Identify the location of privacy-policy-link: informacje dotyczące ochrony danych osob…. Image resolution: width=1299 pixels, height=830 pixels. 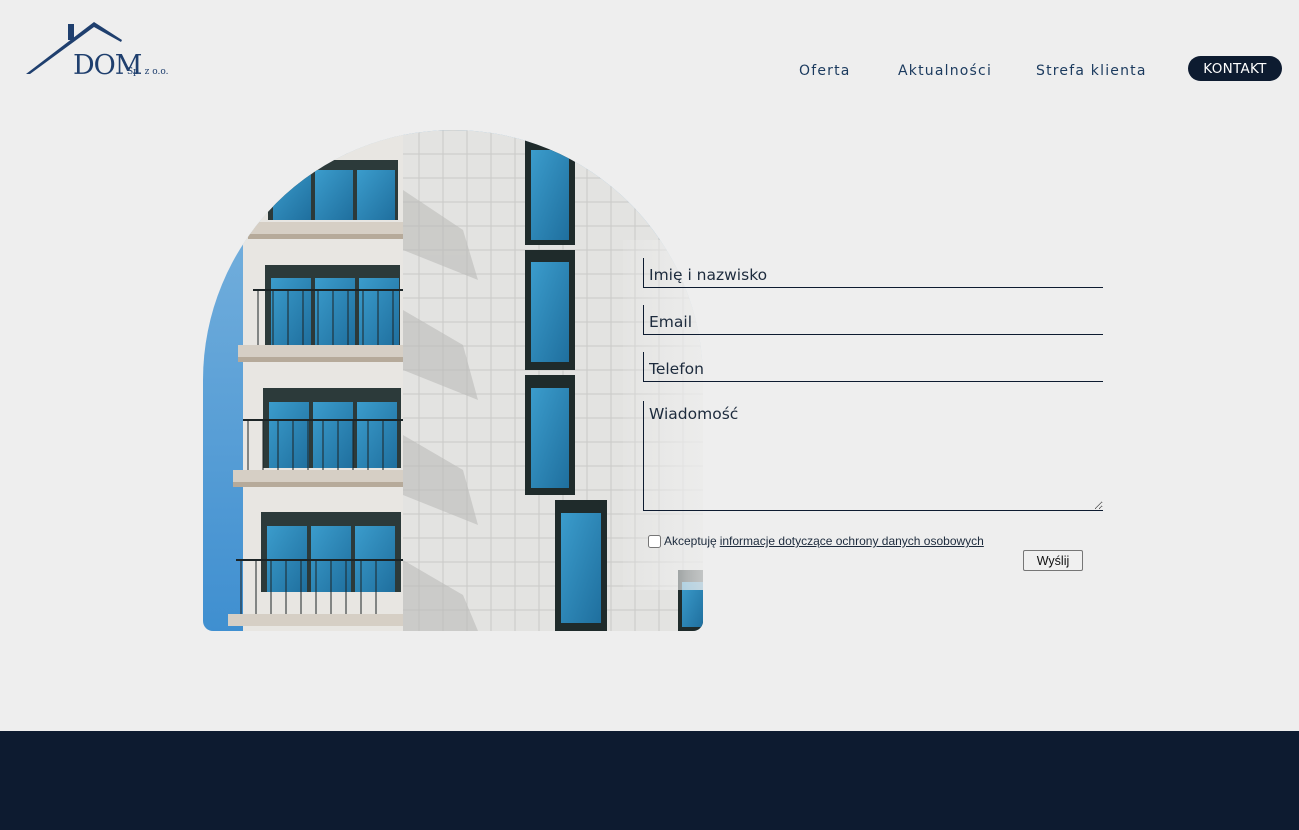
(852, 541).